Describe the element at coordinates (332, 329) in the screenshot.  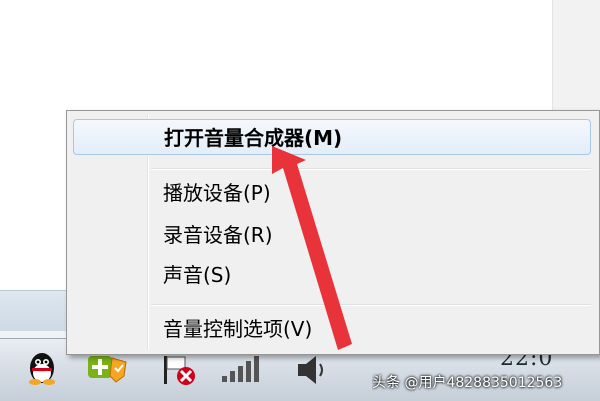
I see `menu-item-volume-control-options: 音量控制选项(V)` at that location.